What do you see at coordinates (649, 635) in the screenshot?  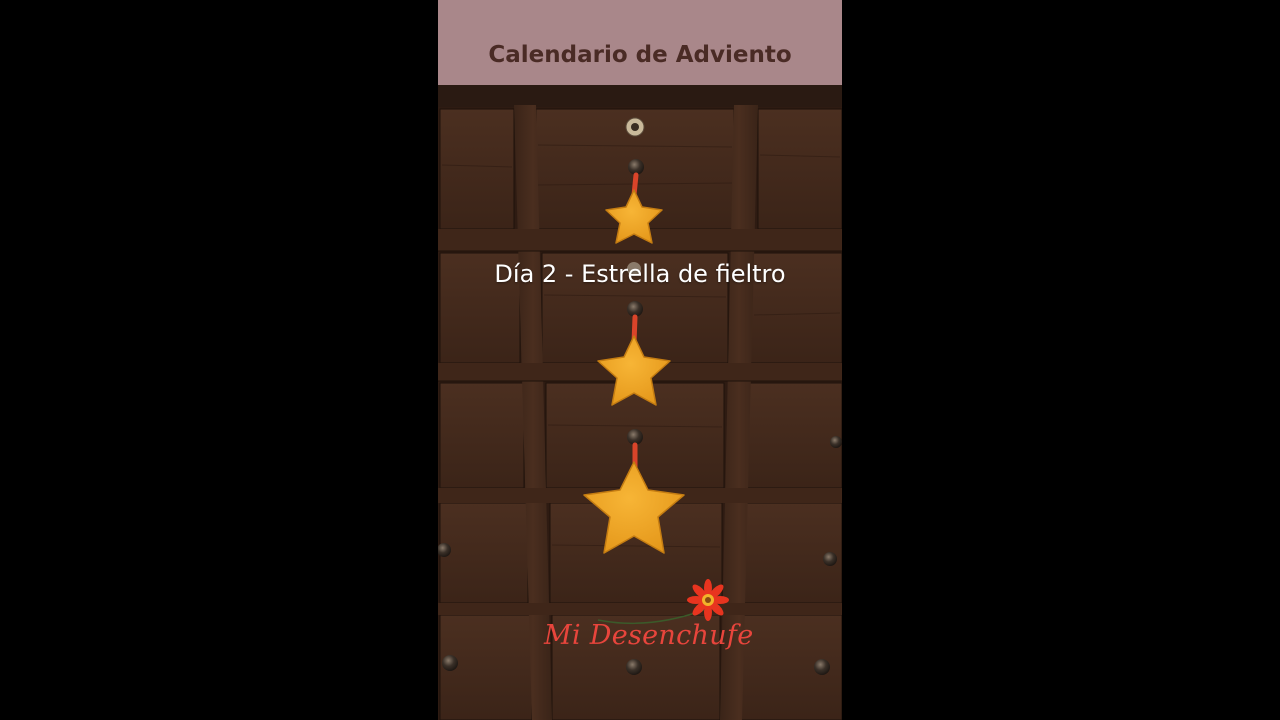 I see `brand-logo-text: Mi Desenchufe` at bounding box center [649, 635].